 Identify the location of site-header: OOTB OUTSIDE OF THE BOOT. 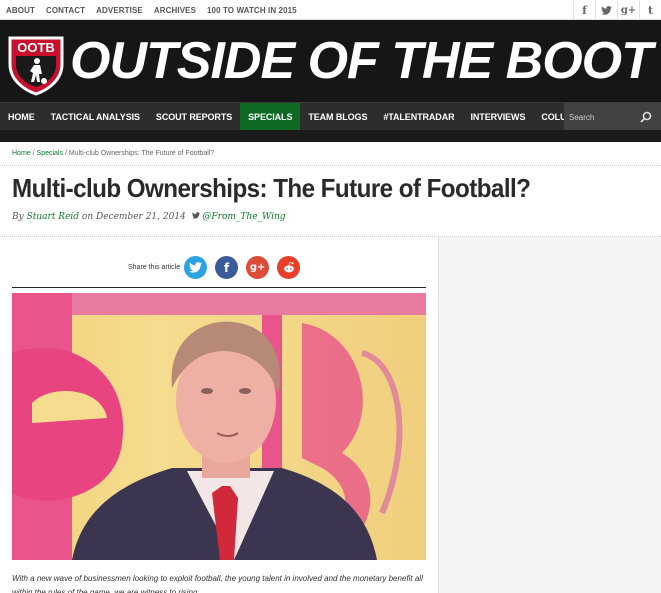
(330, 61).